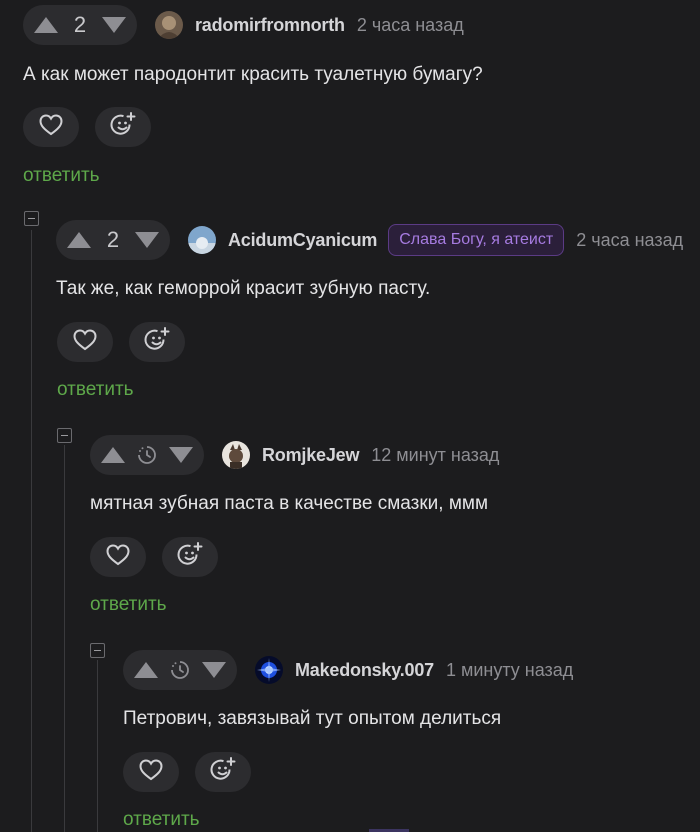 The image size is (700, 832). Describe the element at coordinates (312, 718) in the screenshot. I see `comment-text: Петрович, завязывай тут опытом делиться` at that location.